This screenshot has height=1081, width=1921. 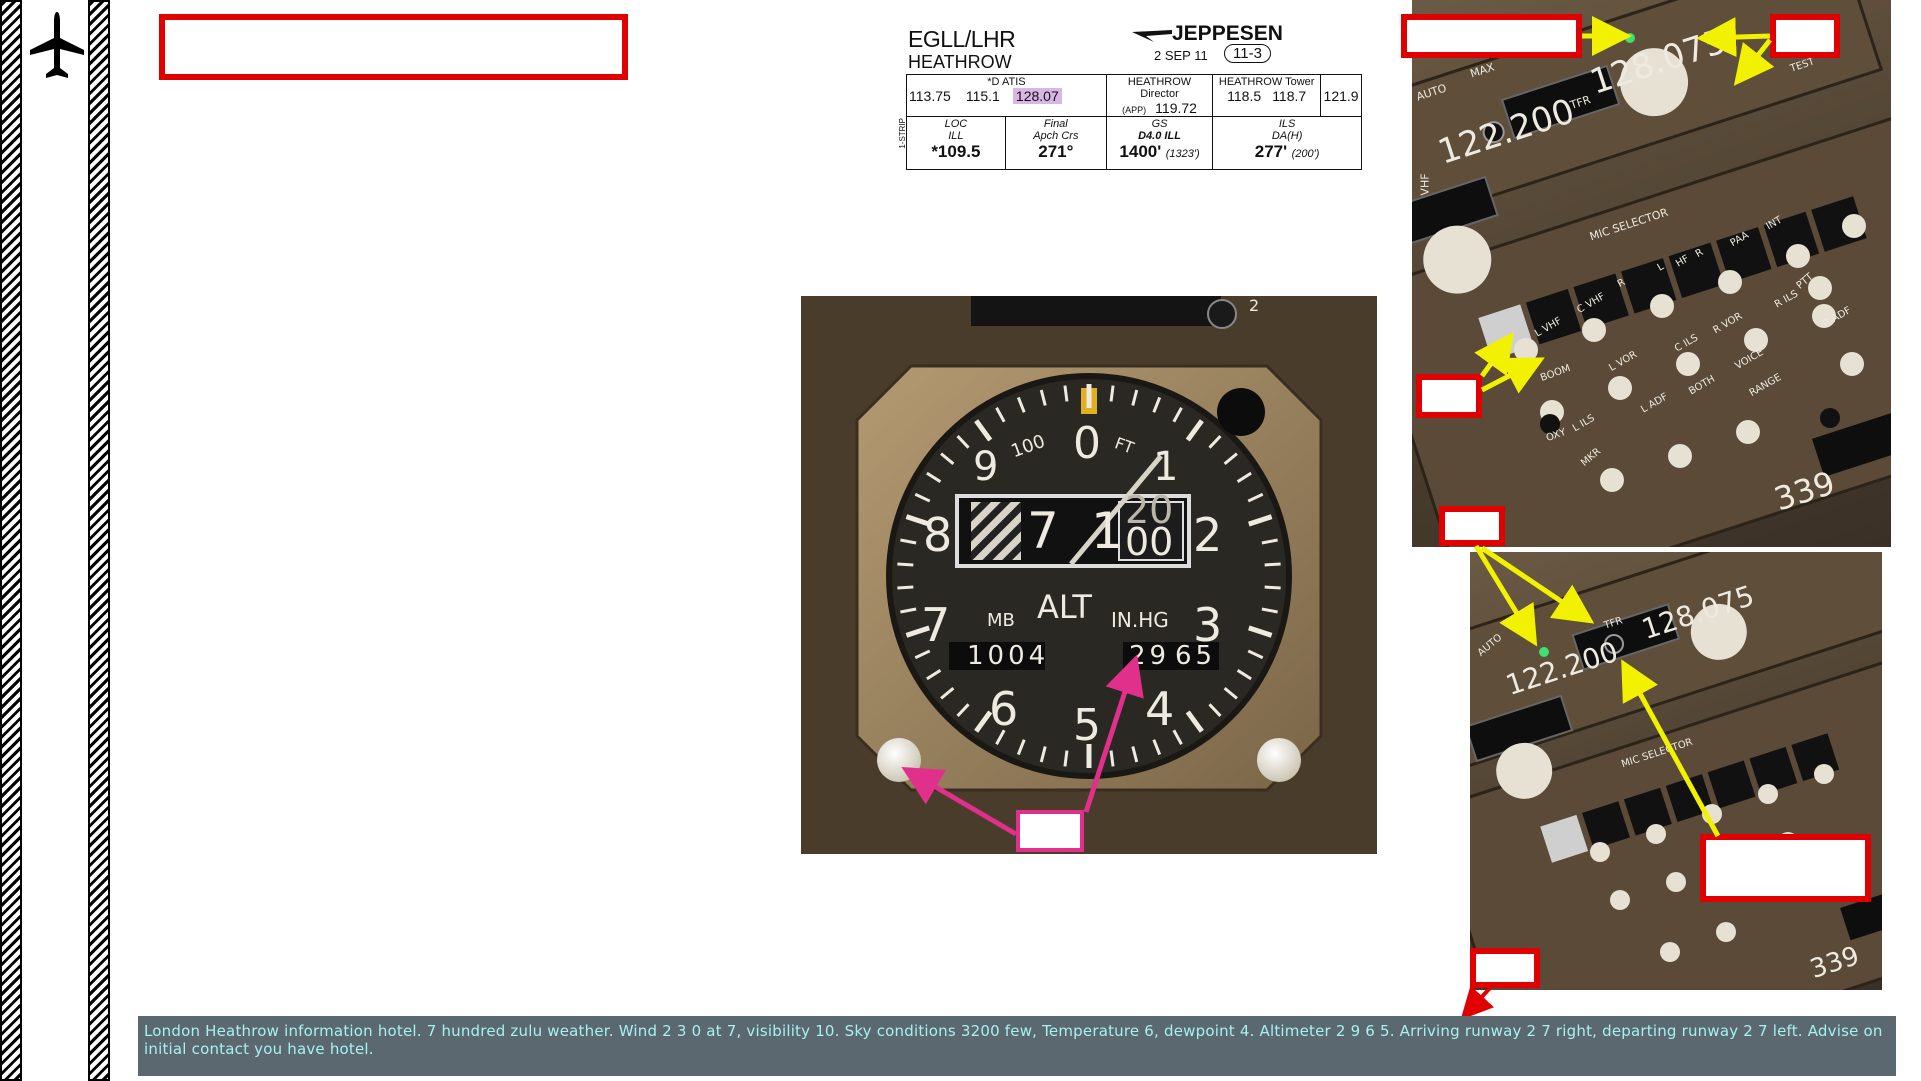 I want to click on knob-label-r-vor: R VOR, so click(x=1728, y=323).